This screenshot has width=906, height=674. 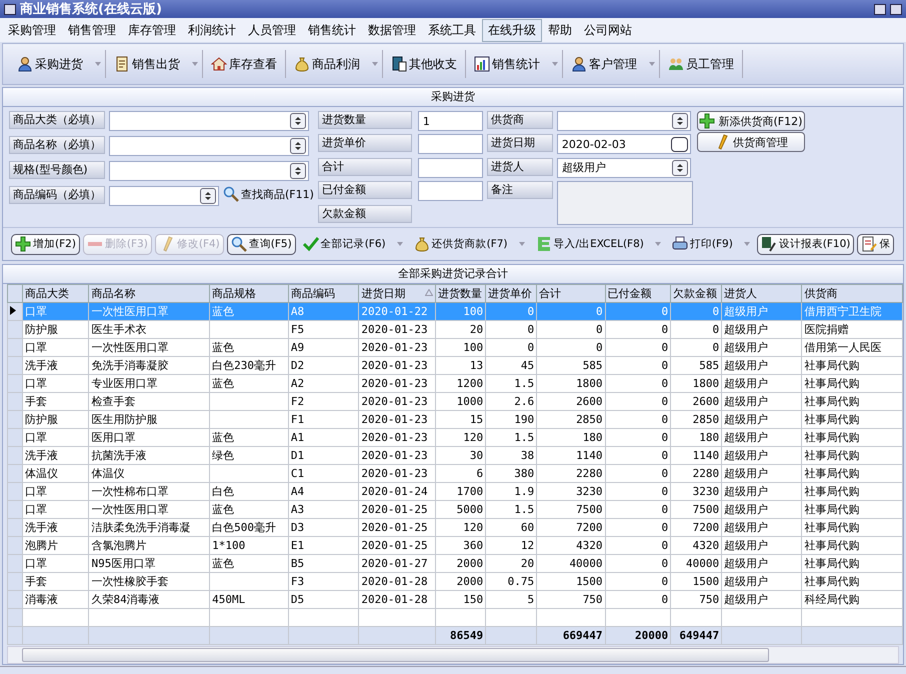 What do you see at coordinates (511, 581) in the screenshot?
I see `table-cell: 0.75` at bounding box center [511, 581].